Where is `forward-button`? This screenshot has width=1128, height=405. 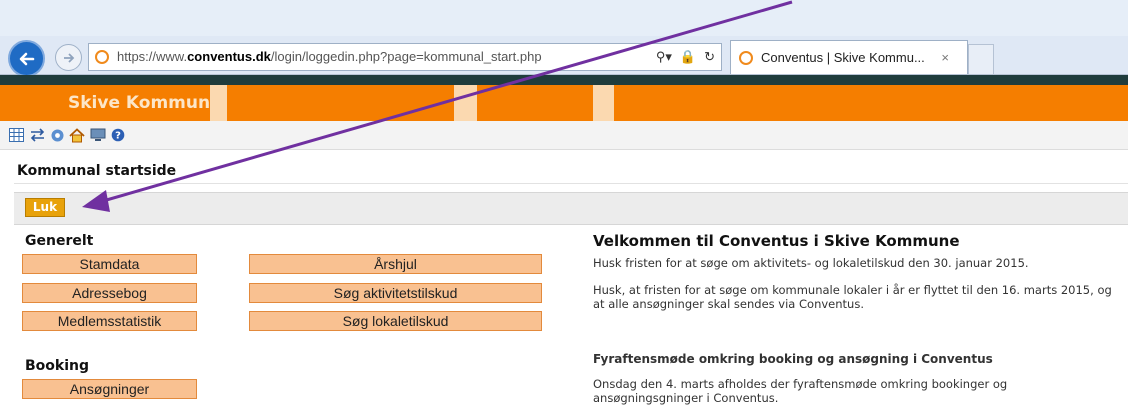 forward-button is located at coordinates (68, 57).